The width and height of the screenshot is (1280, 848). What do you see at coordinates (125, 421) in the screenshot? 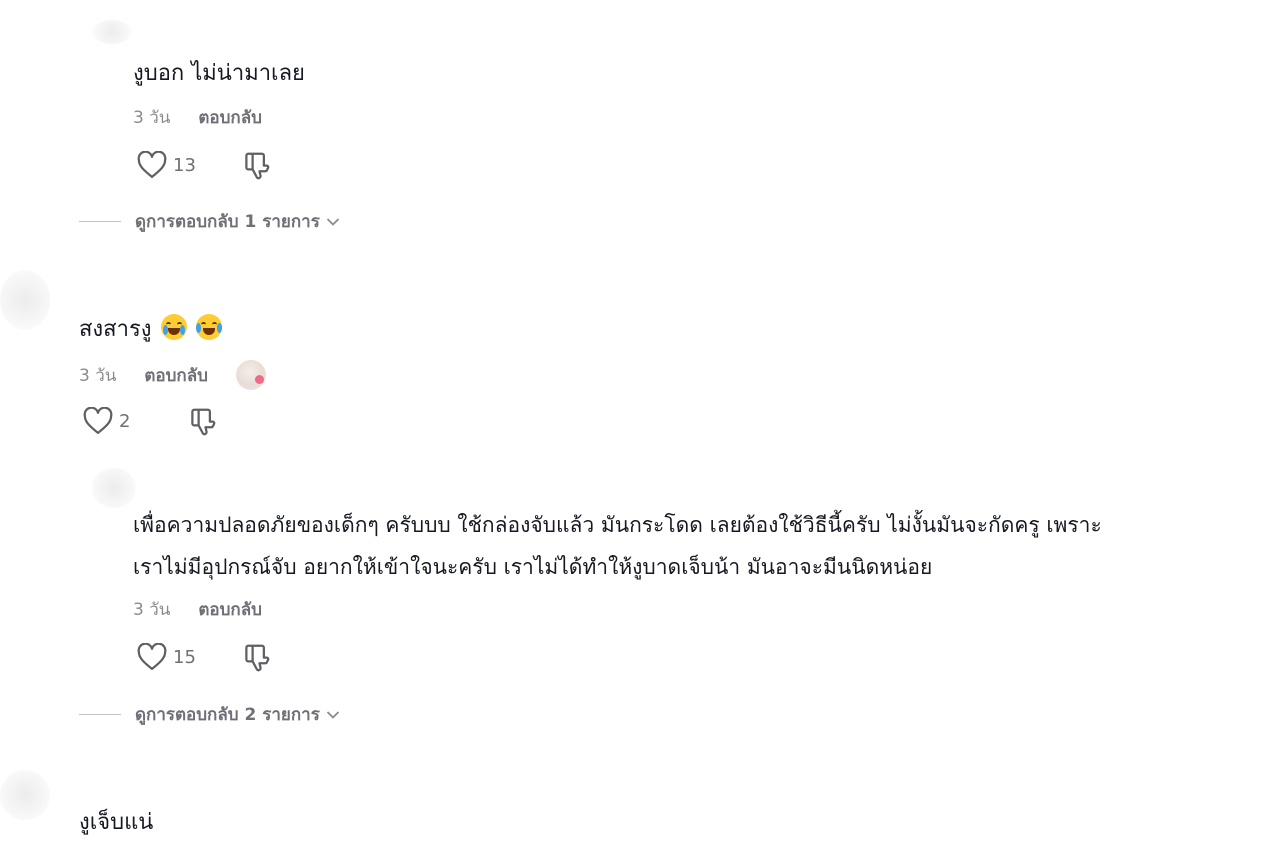
I see `like-count: 2` at bounding box center [125, 421].